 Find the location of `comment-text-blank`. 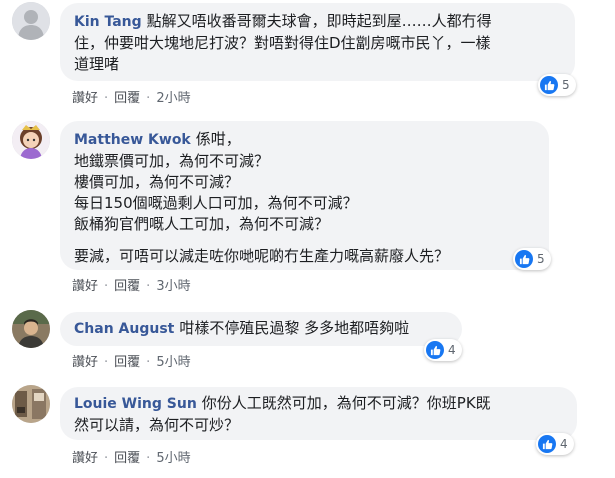

comment-text-blank is located at coordinates (304, 240).